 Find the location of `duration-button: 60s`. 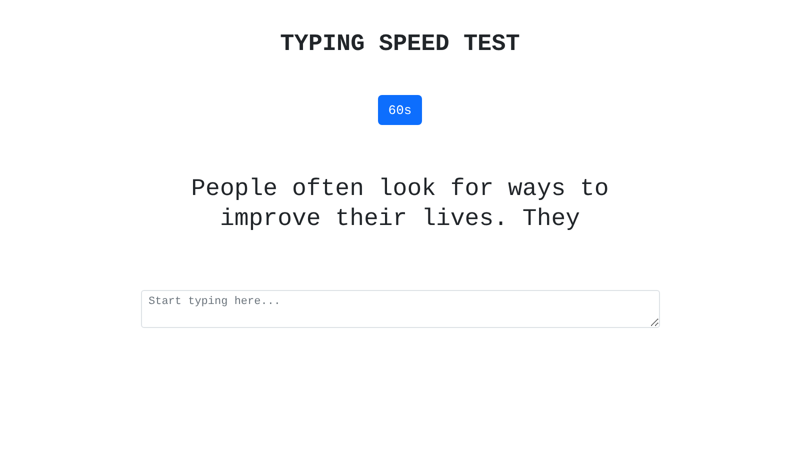

duration-button: 60s is located at coordinates (400, 110).